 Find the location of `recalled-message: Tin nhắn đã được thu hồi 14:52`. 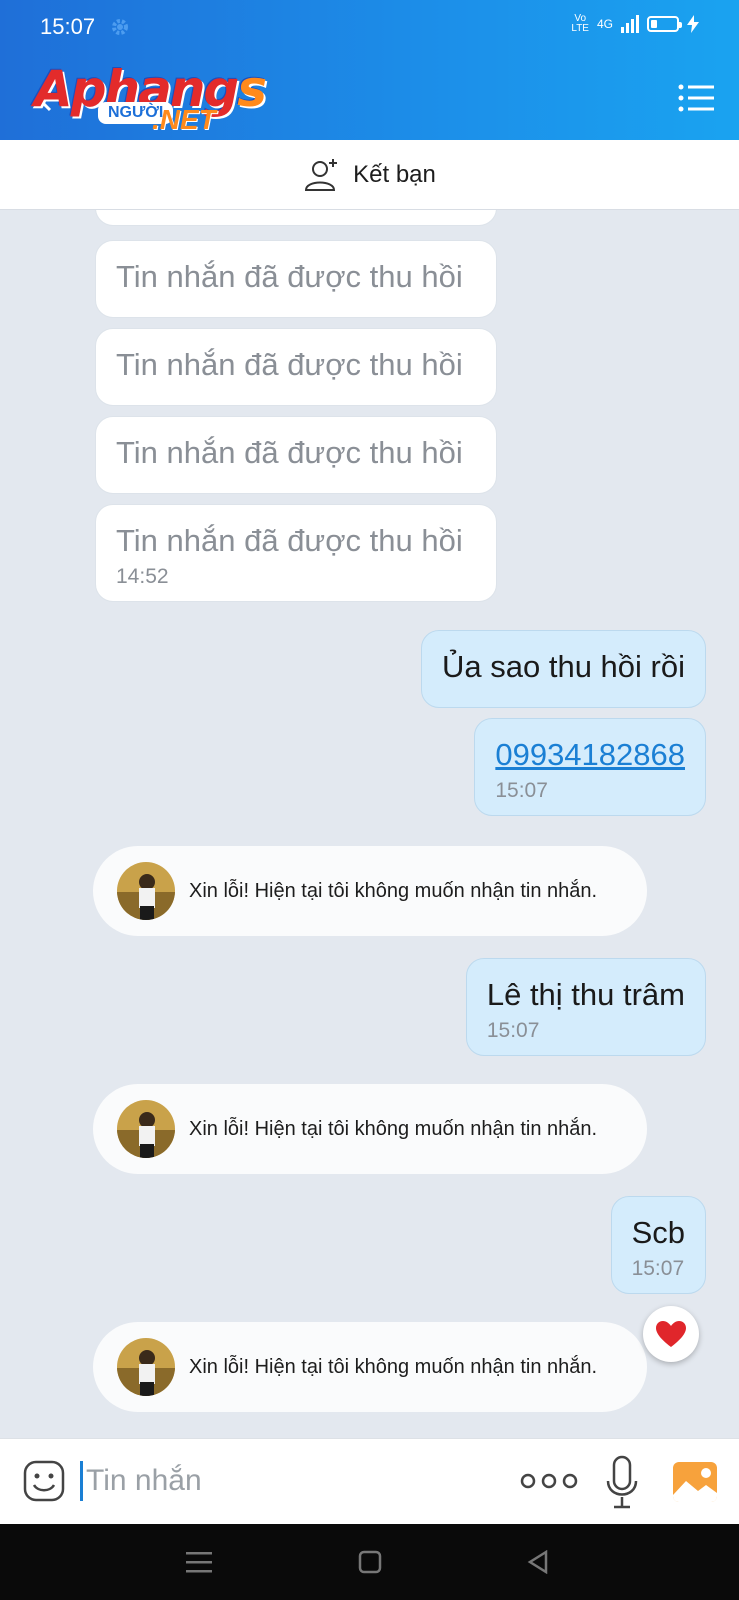

recalled-message: Tin nhắn đã được thu hồi 14:52 is located at coordinates (296, 553).